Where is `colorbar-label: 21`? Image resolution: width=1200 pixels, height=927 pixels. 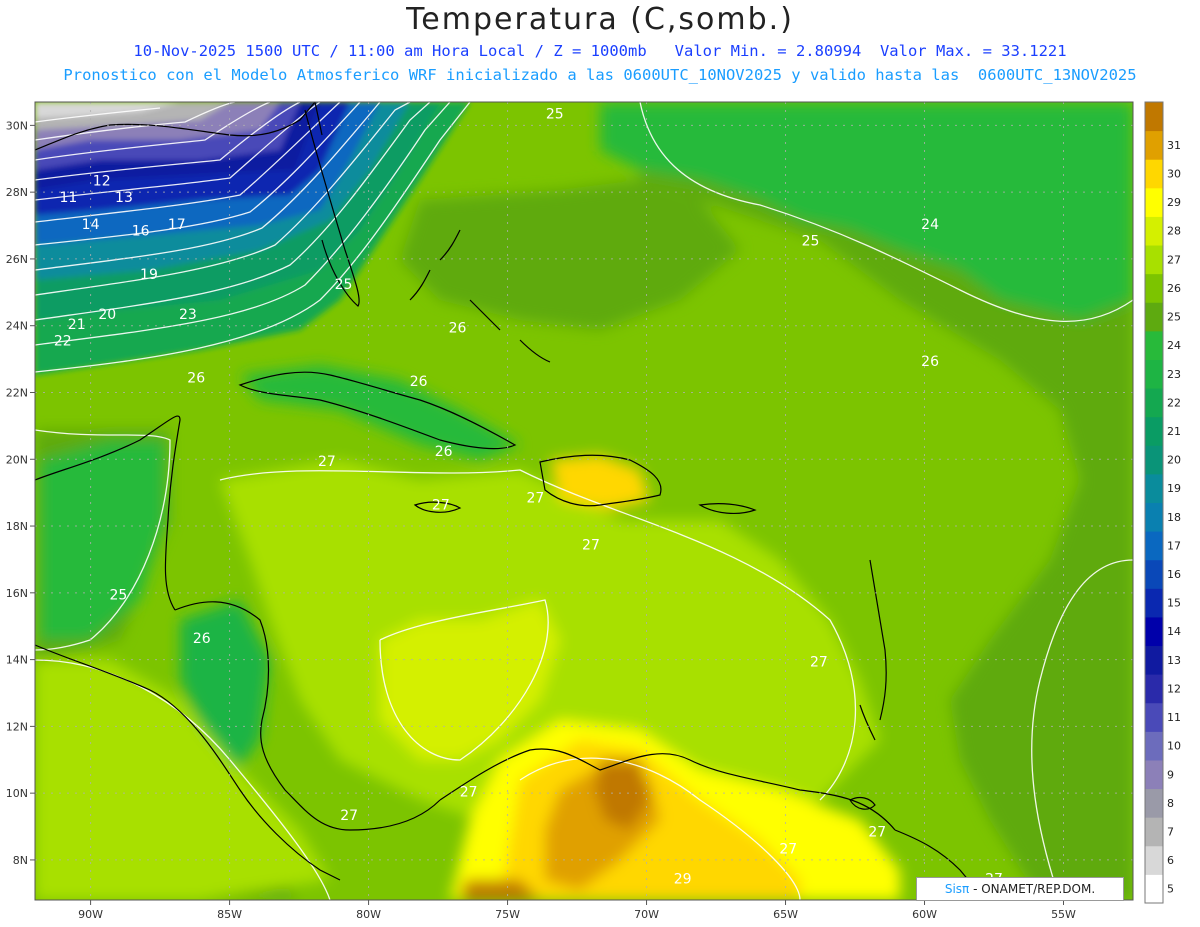
colorbar-label: 21 is located at coordinates (1174, 431).